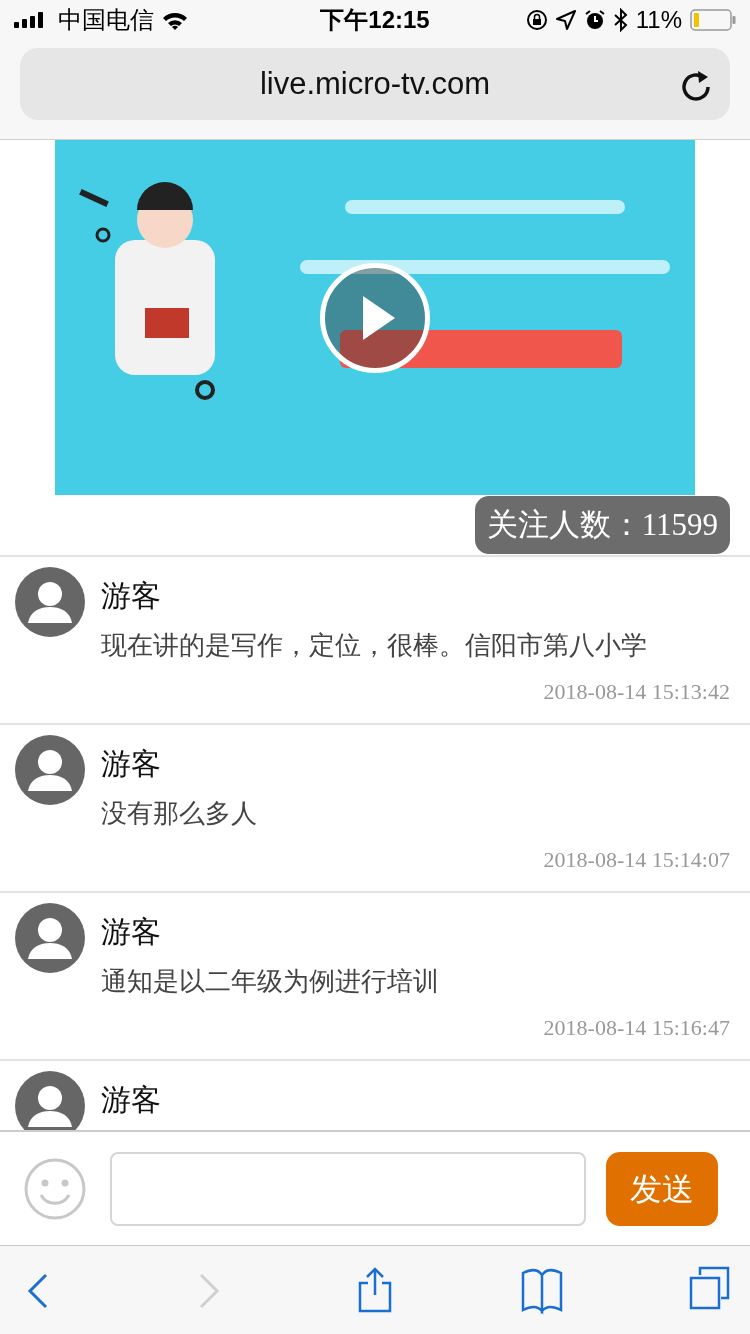 The image size is (750, 1334). Describe the element at coordinates (348, 1188) in the screenshot. I see `message-input` at that location.